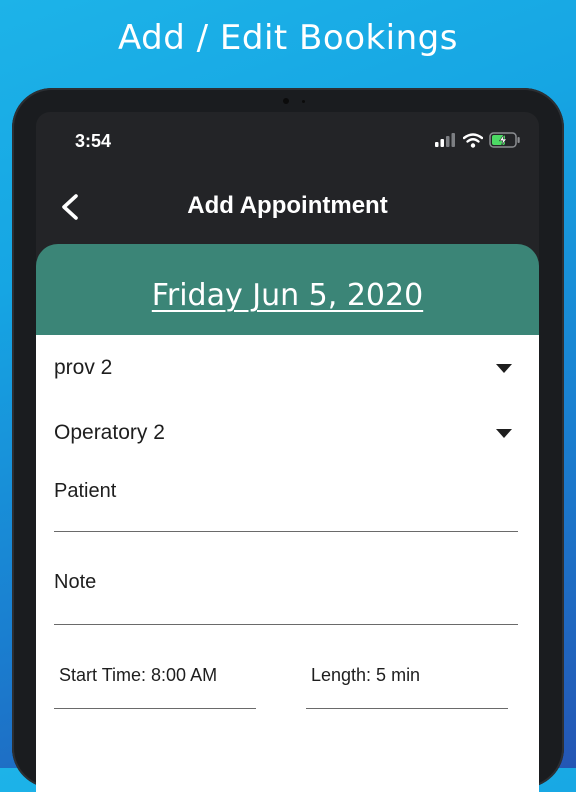 Image resolution: width=576 pixels, height=792 pixels. I want to click on status-bar: 3:54, so click(287, 142).